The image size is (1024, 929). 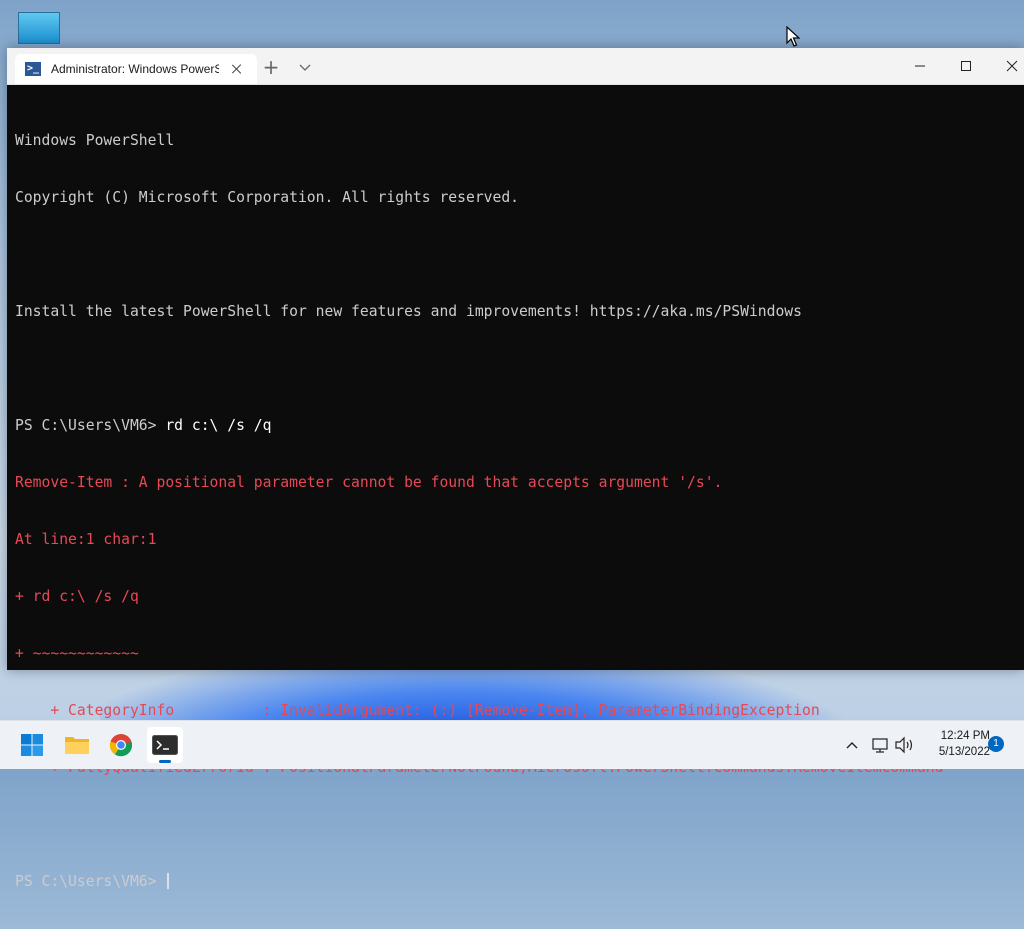 What do you see at coordinates (515, 66) in the screenshot?
I see `title-bar: >_ Administrator: Windows PowerS +` at bounding box center [515, 66].